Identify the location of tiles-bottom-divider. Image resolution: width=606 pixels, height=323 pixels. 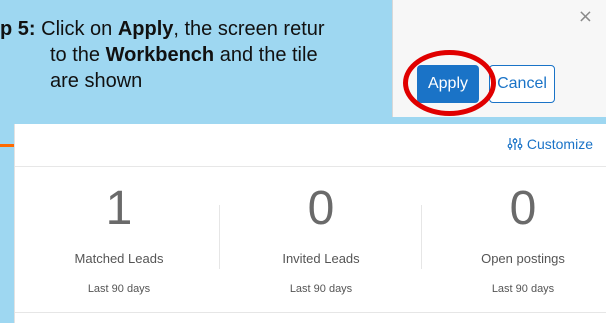
(310, 312).